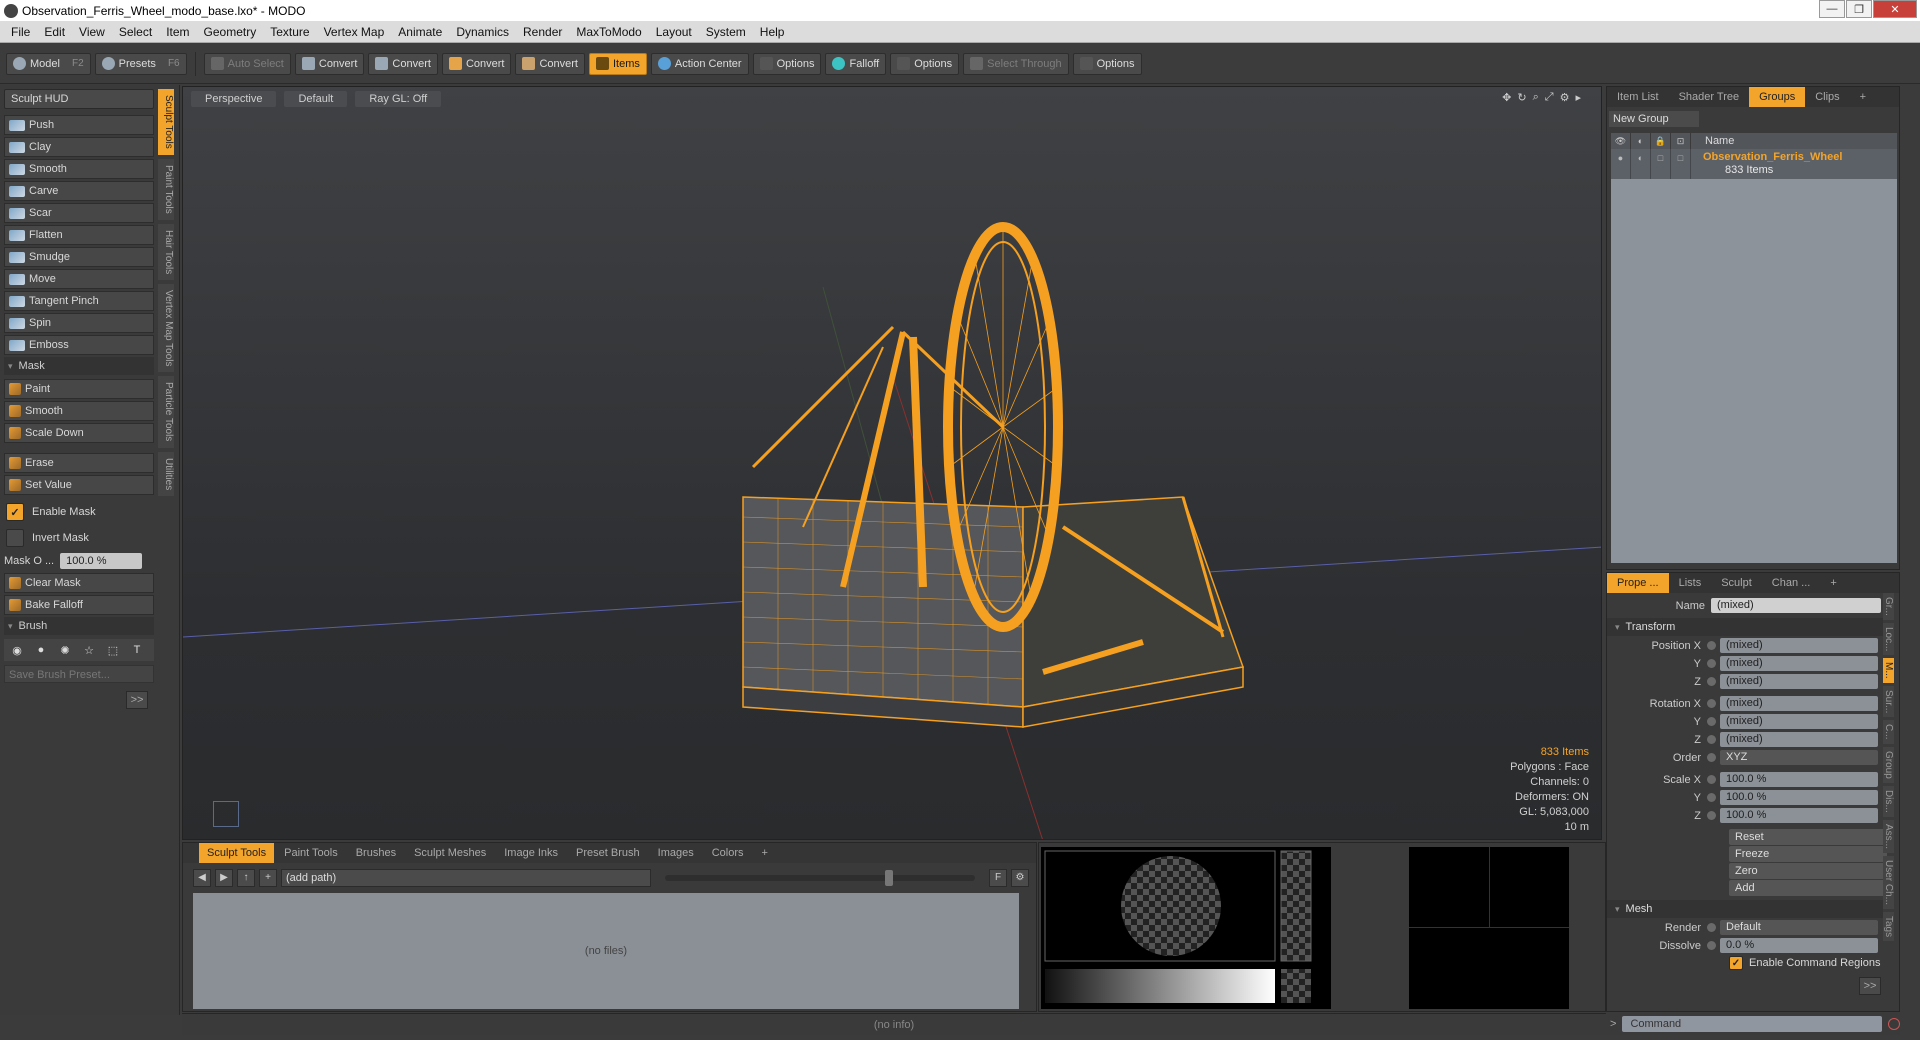 The height and width of the screenshot is (1040, 1920). Describe the element at coordinates (403, 63) in the screenshot. I see `convert-edges-button: Convert` at that location.